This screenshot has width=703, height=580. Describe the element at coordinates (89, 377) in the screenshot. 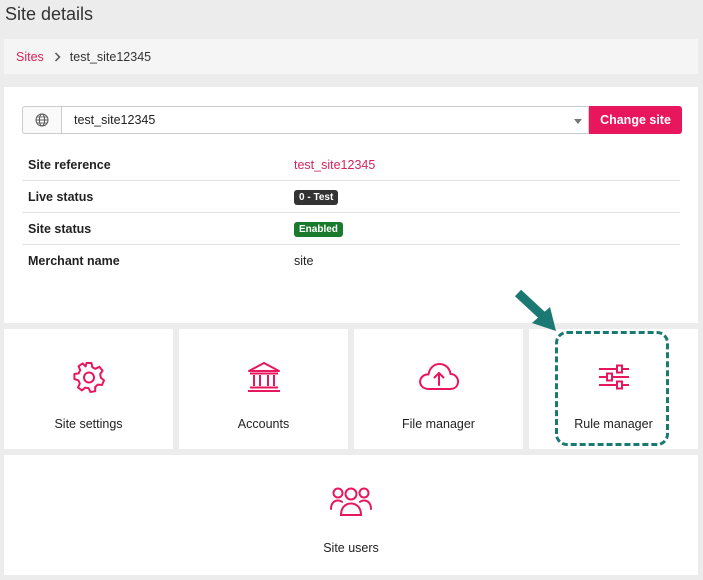

I see `gear-icon` at that location.